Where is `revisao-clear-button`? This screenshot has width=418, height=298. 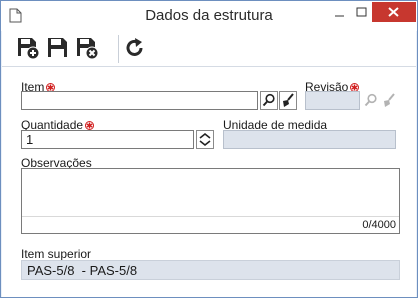
revisao-clear-button is located at coordinates (389, 100).